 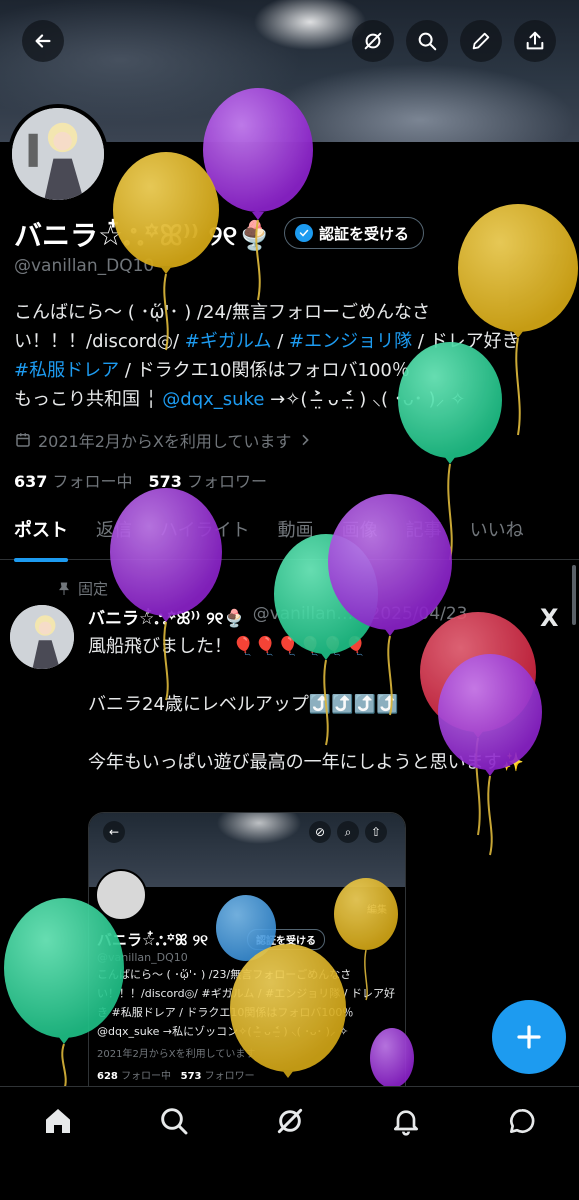 What do you see at coordinates (64, 588) in the screenshot?
I see `pin-icon` at bounding box center [64, 588].